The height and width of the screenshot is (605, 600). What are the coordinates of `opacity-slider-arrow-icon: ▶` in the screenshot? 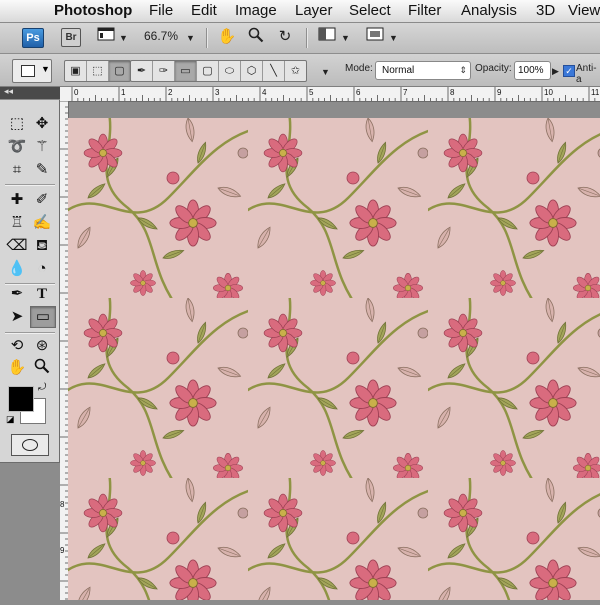 It's located at (555, 71).